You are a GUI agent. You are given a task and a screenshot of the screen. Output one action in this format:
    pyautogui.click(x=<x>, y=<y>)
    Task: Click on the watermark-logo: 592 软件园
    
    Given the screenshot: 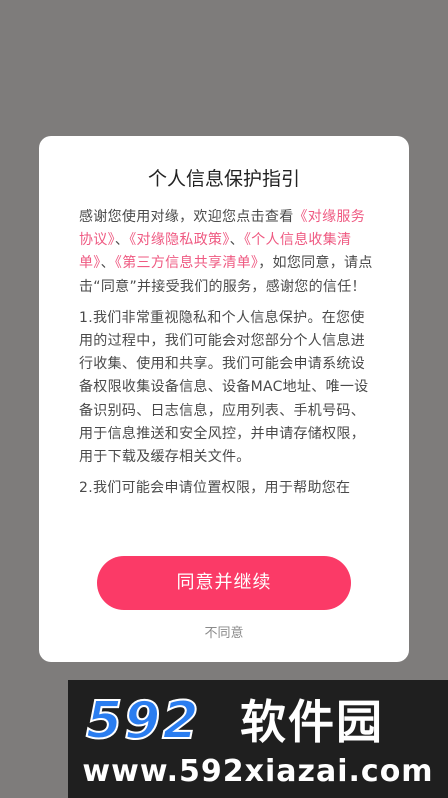 What is the action you would take?
    pyautogui.click(x=234, y=720)
    